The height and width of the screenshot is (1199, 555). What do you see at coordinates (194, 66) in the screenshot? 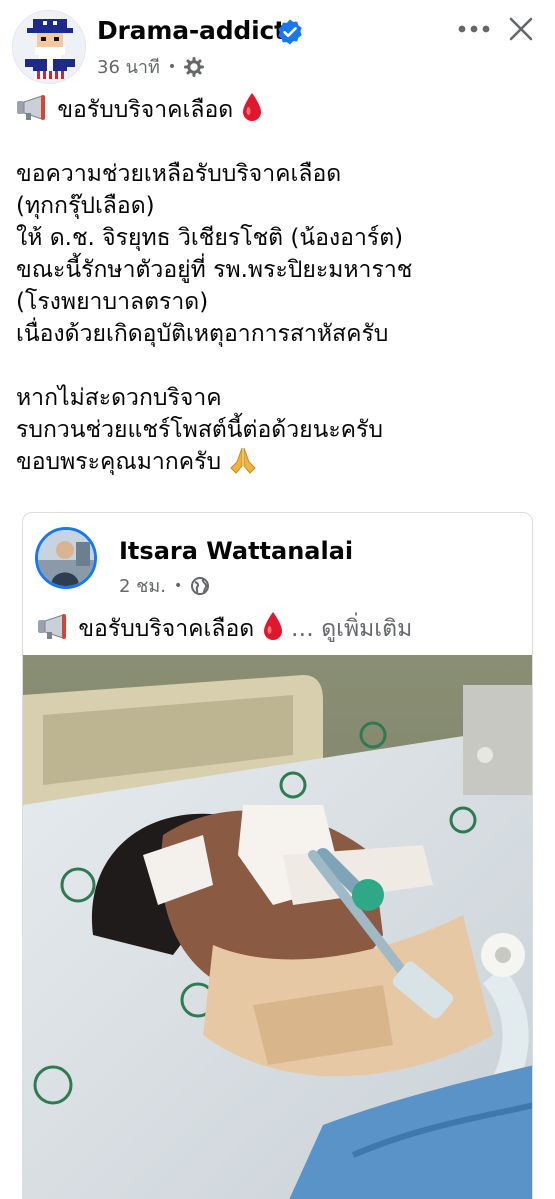
I see `gear-icon` at bounding box center [194, 66].